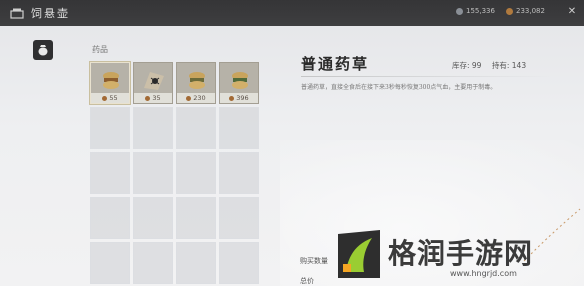 The image size is (584, 286). What do you see at coordinates (483, 273) in the screenshot?
I see `watermark-url: www.hngrjd.com` at bounding box center [483, 273].